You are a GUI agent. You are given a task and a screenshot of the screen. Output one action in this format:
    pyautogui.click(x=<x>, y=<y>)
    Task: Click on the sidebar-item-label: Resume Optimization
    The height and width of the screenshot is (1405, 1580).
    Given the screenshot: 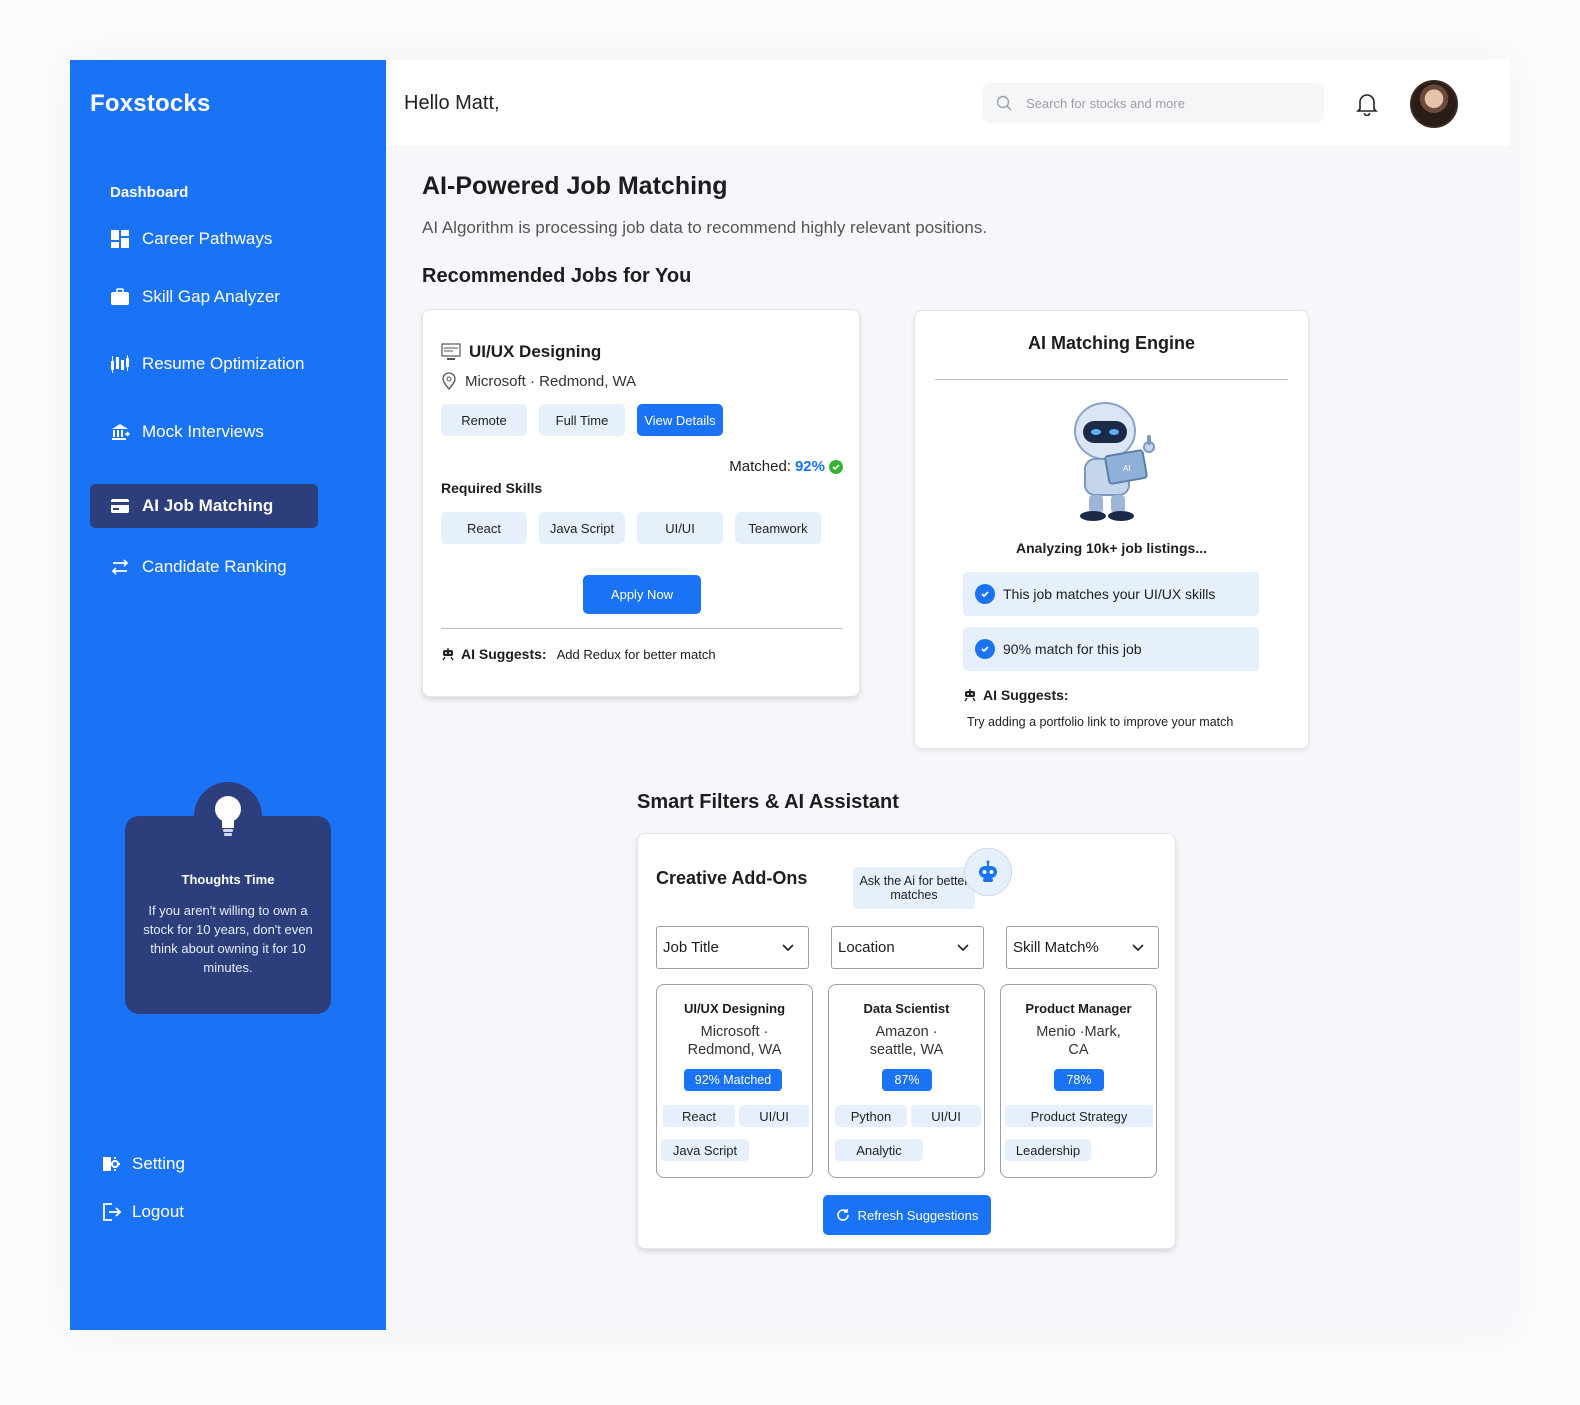 What is the action you would take?
    pyautogui.click(x=223, y=363)
    